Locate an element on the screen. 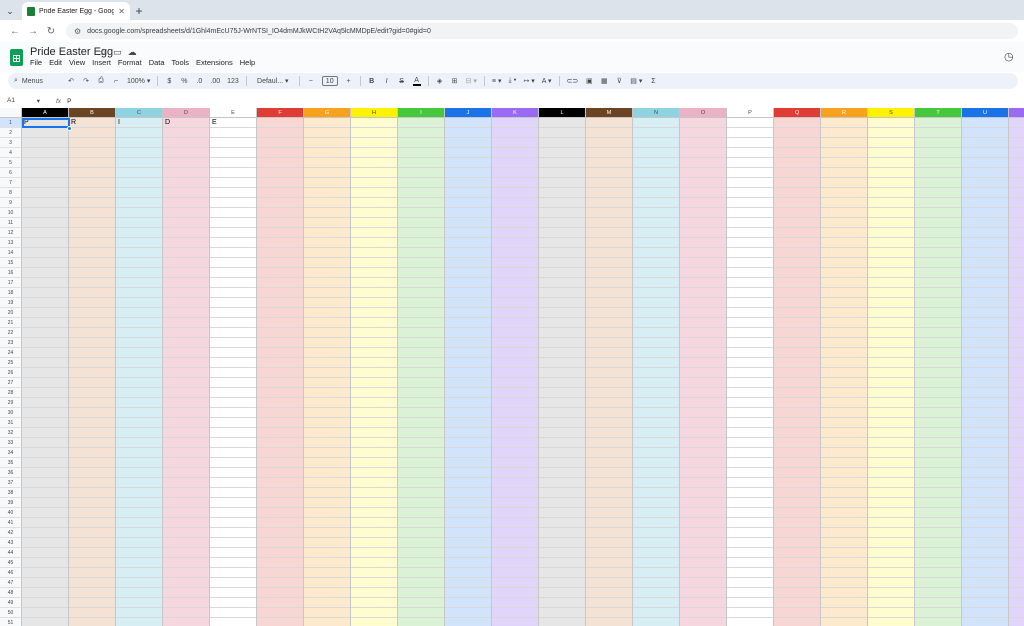 The width and height of the screenshot is (1024, 626). menu-extensions: Extensions is located at coordinates (214, 62).